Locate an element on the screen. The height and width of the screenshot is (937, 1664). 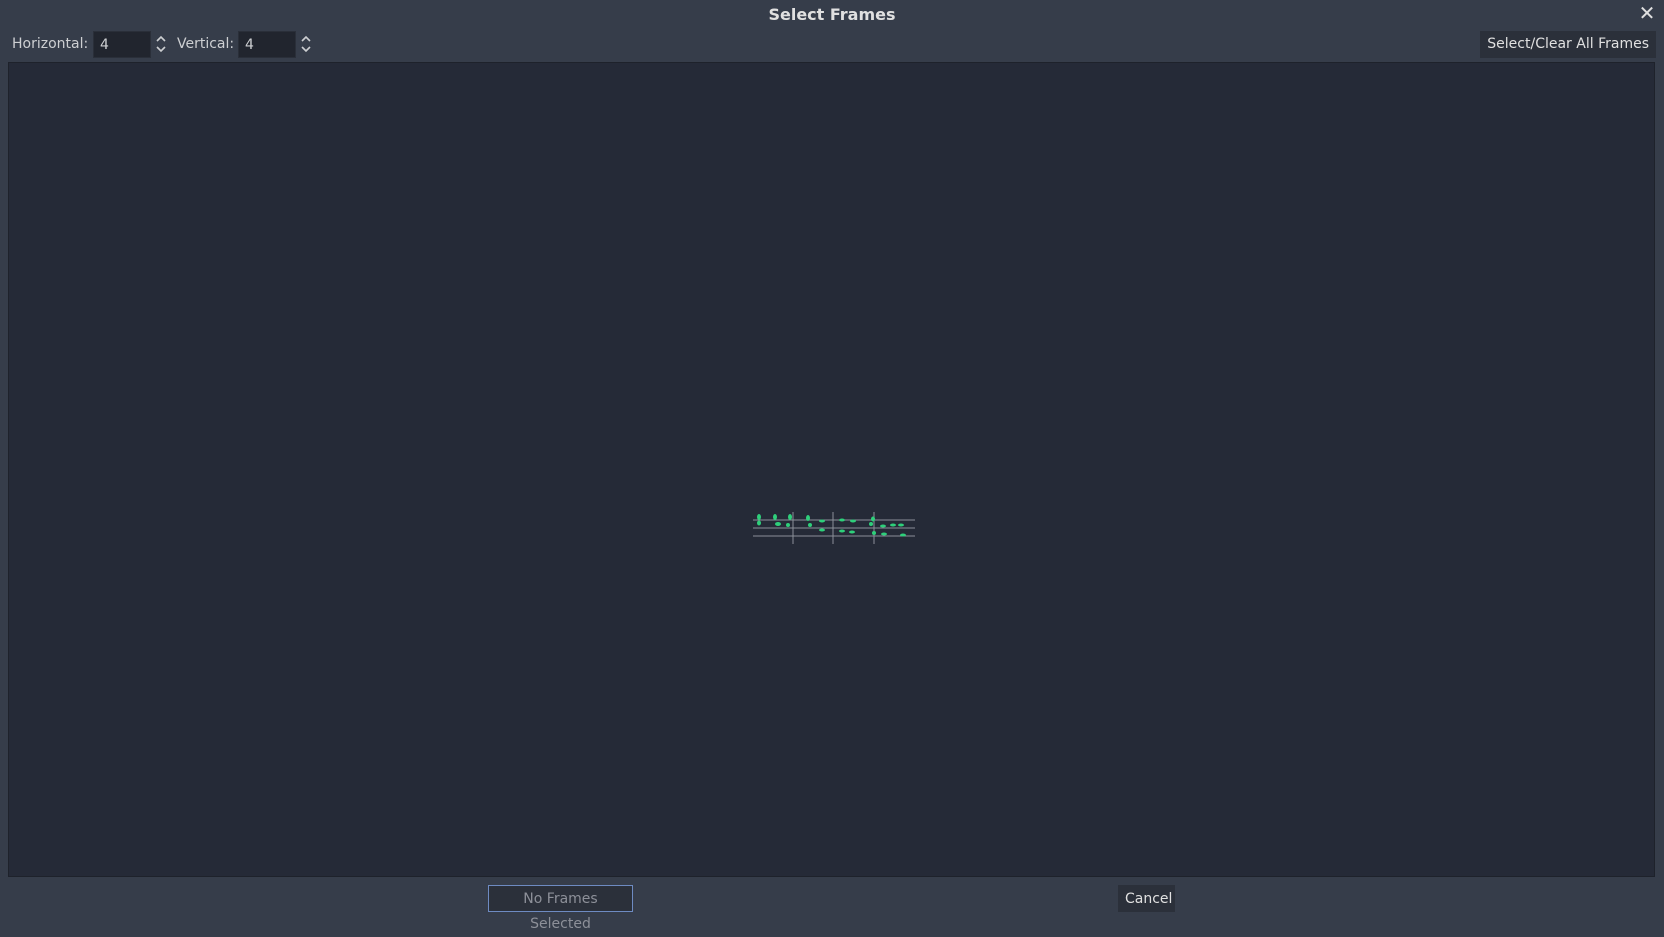
dialog-title: Select Frames is located at coordinates (832, 14).